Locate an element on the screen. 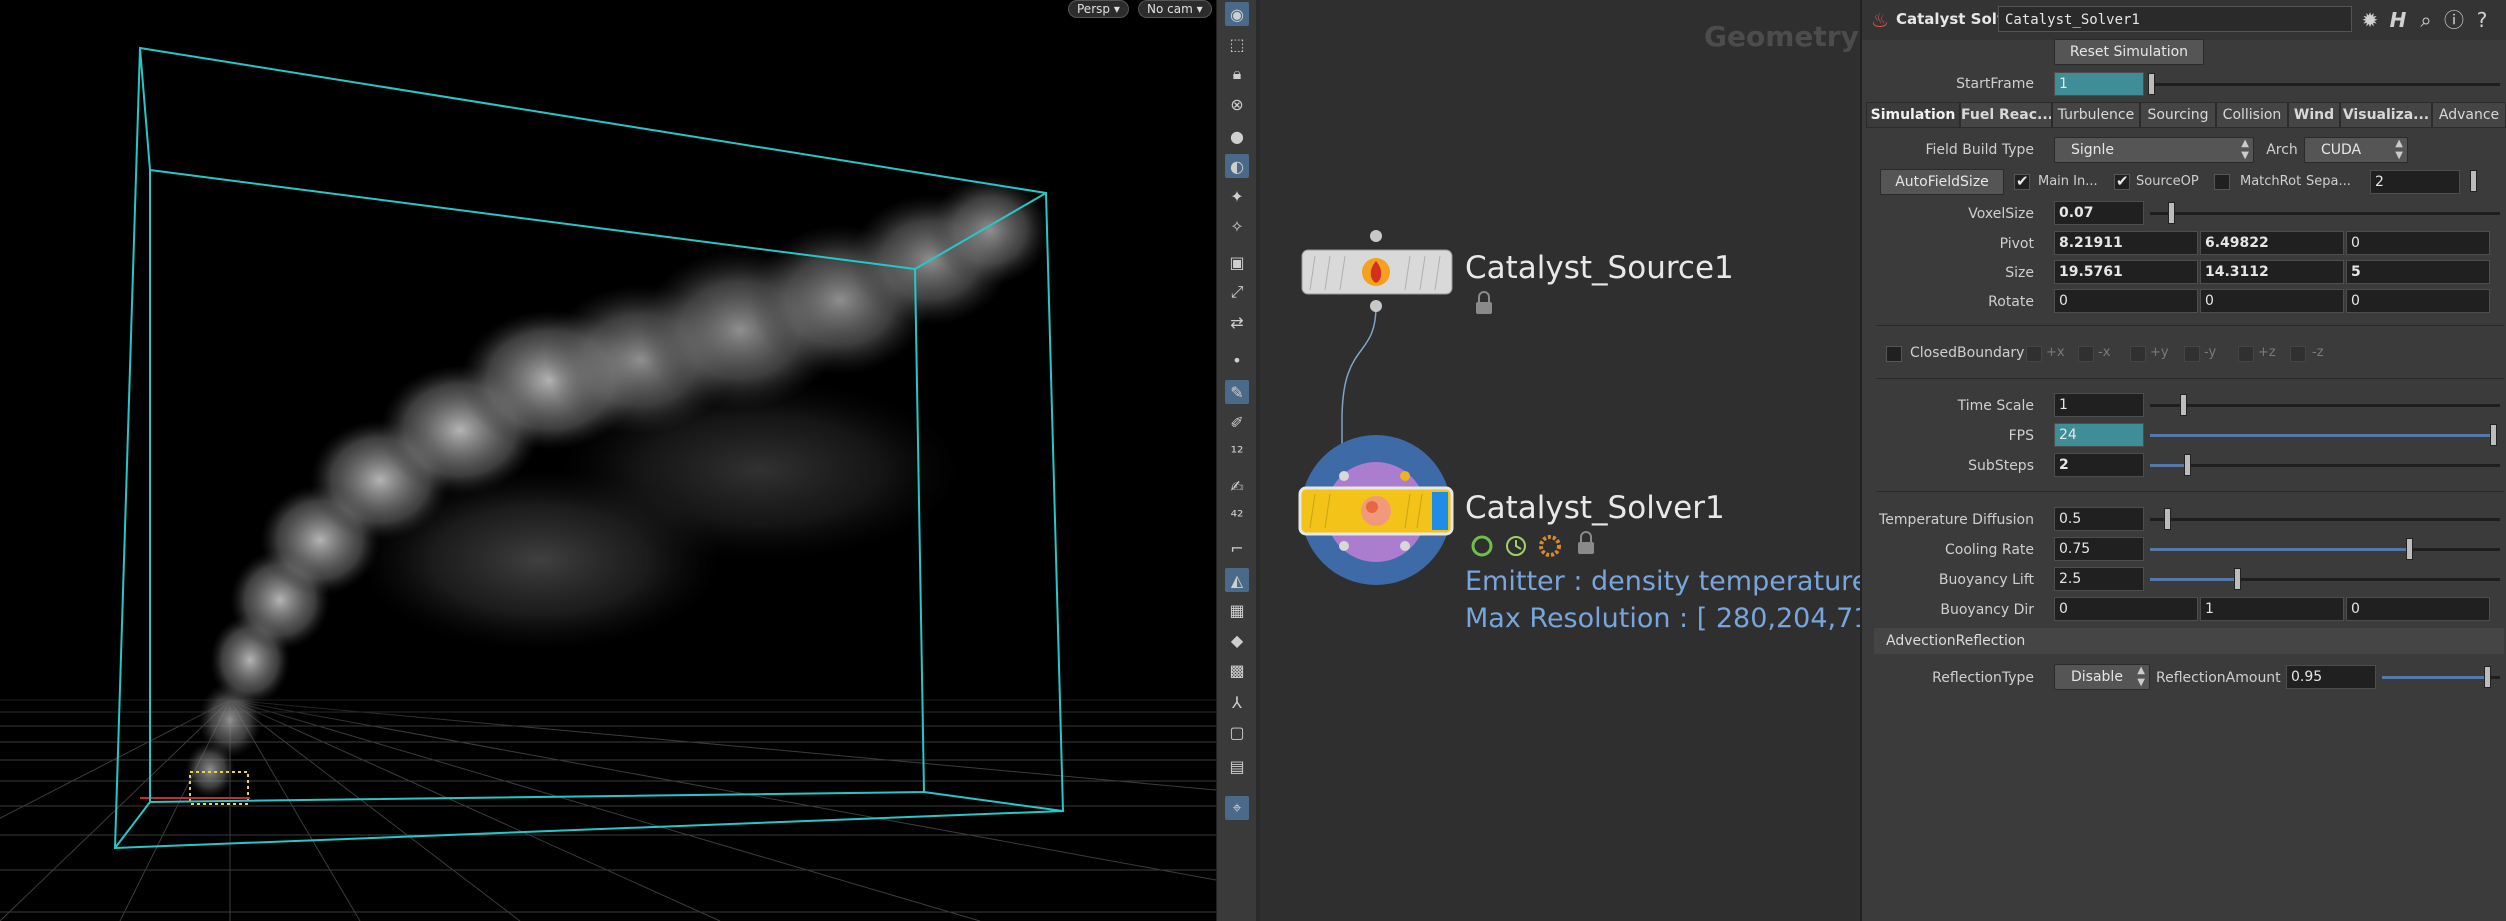  buoyancy-lift-slider-knob is located at coordinates (2237, 579).